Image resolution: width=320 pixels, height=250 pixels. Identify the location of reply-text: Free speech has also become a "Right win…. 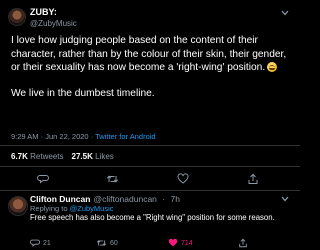
(152, 217).